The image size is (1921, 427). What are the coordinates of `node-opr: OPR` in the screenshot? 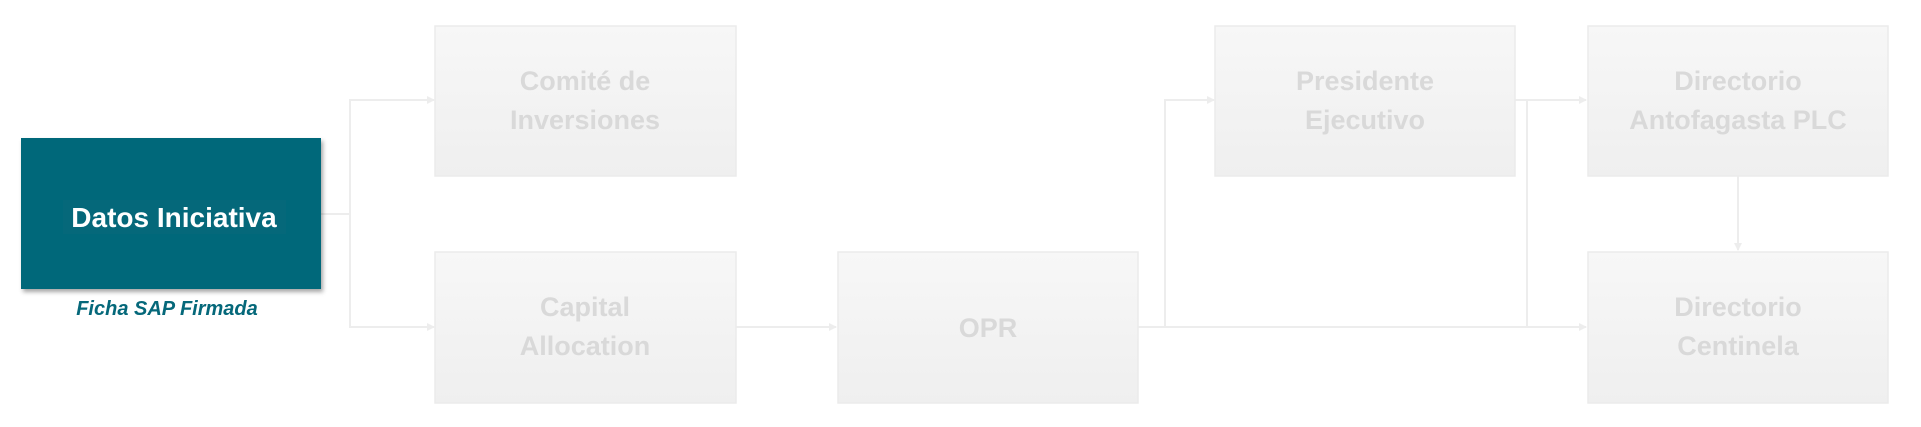 It's located at (988, 327).